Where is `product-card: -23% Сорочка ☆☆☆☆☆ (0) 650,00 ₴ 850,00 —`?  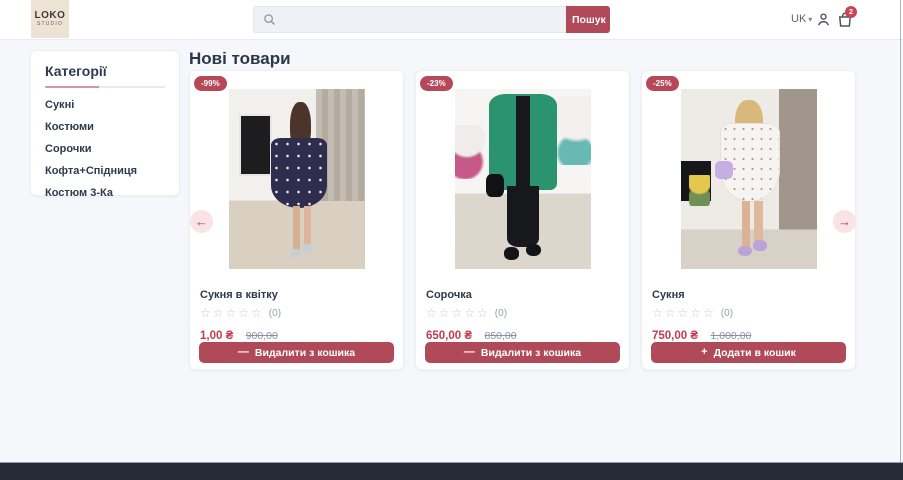 product-card: -23% Сорочка ☆☆☆☆☆ (0) 650,00 ₴ 850,00 — is located at coordinates (522, 220).